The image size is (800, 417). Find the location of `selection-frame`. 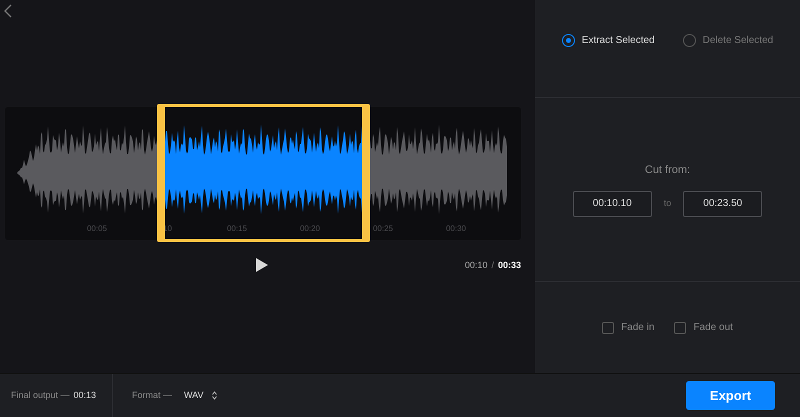

selection-frame is located at coordinates (263, 173).